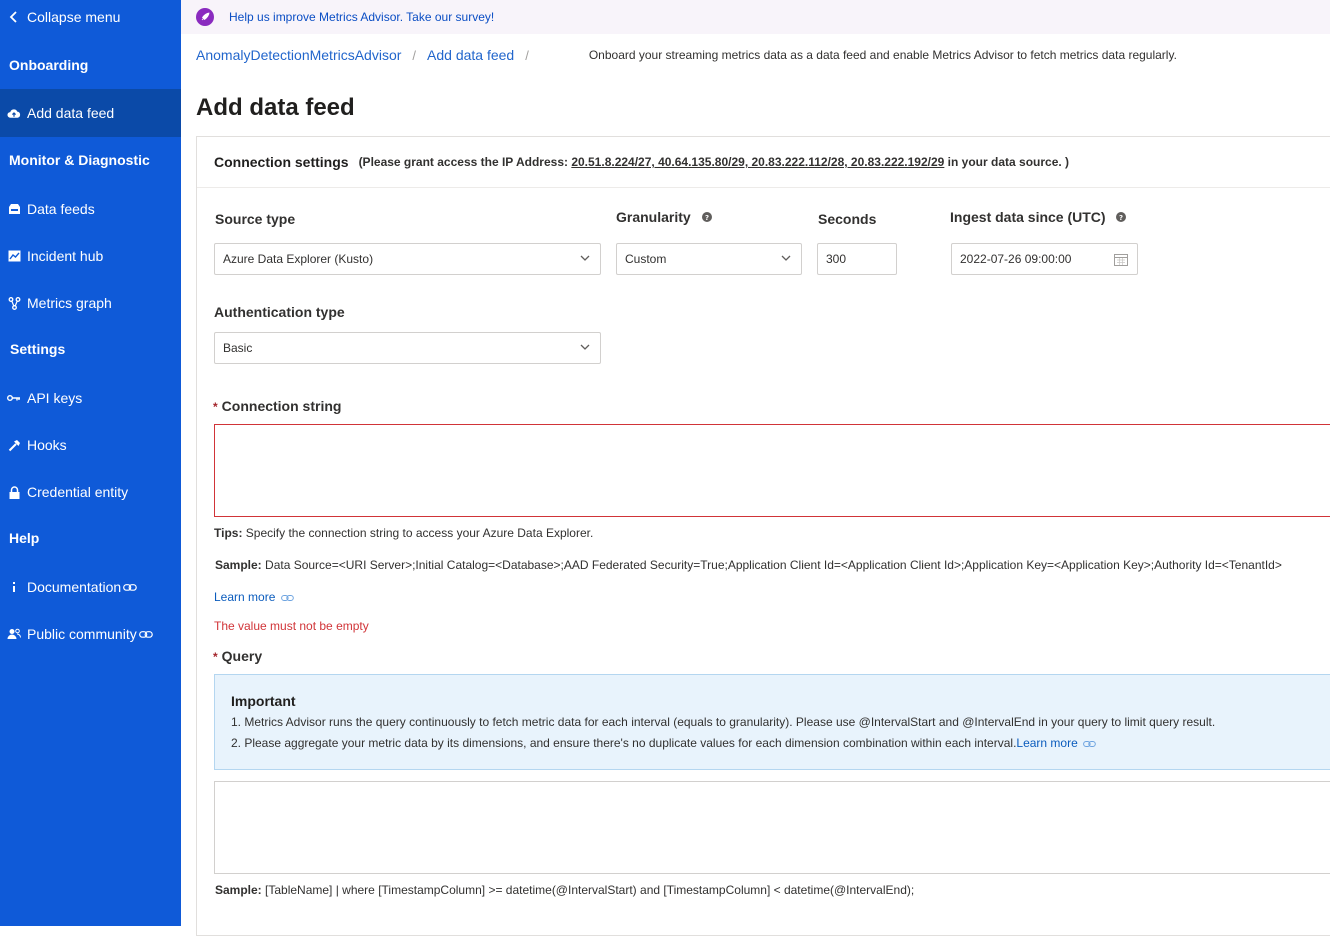 This screenshot has width=1330, height=936. I want to click on calendar-icon, so click(1121, 259).